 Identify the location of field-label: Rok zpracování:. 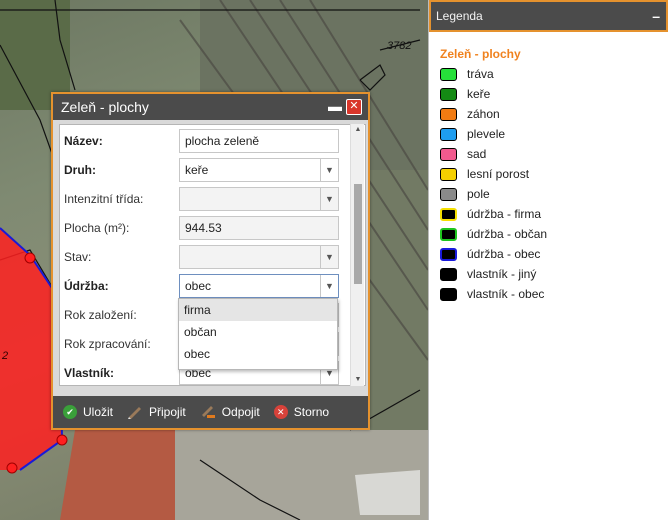
(107, 344).